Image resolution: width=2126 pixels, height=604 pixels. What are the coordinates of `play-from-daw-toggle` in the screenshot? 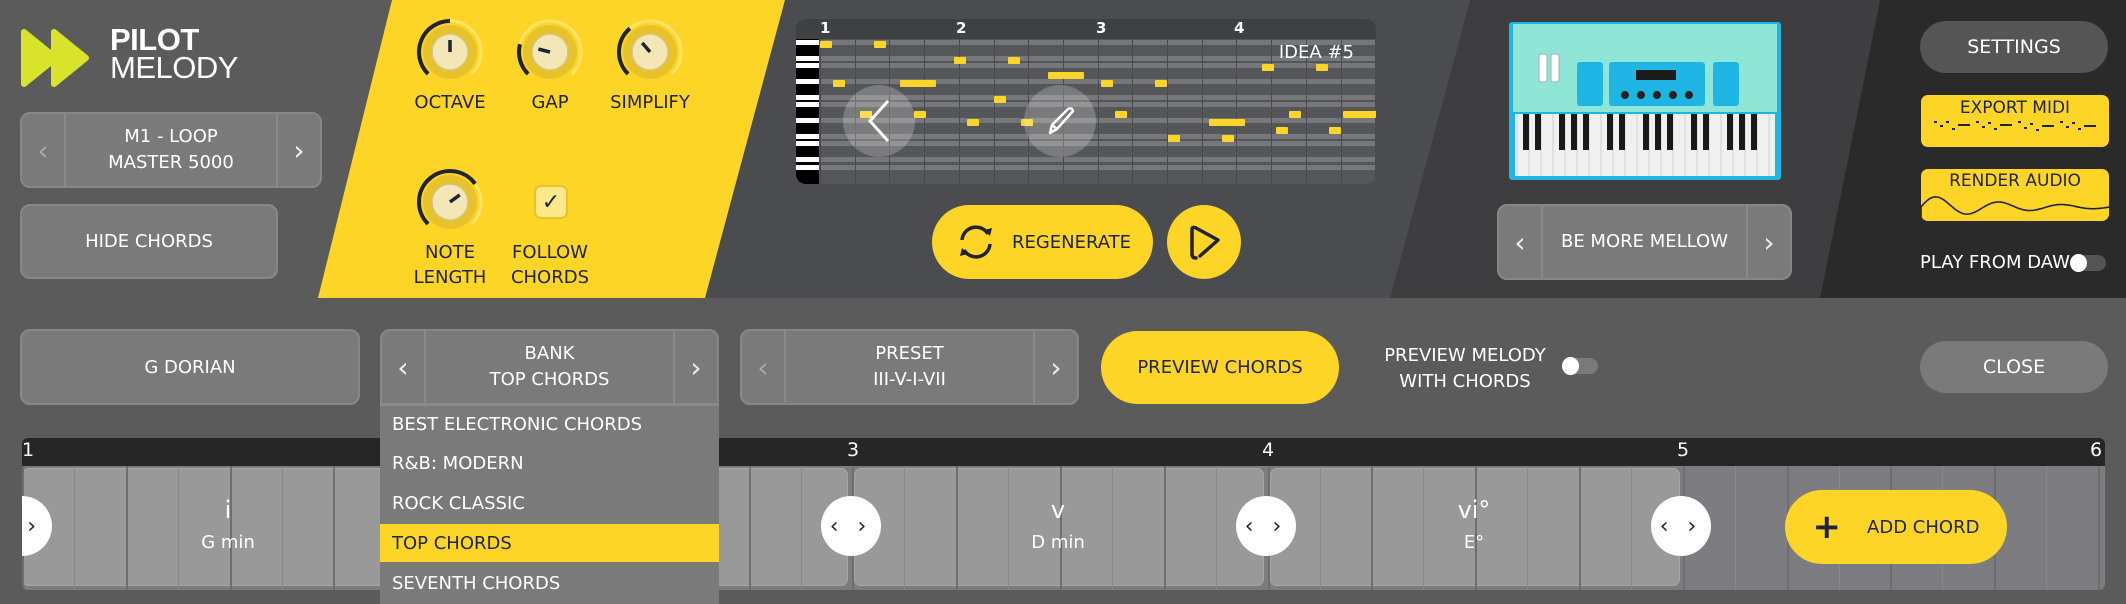 It's located at (2088, 263).